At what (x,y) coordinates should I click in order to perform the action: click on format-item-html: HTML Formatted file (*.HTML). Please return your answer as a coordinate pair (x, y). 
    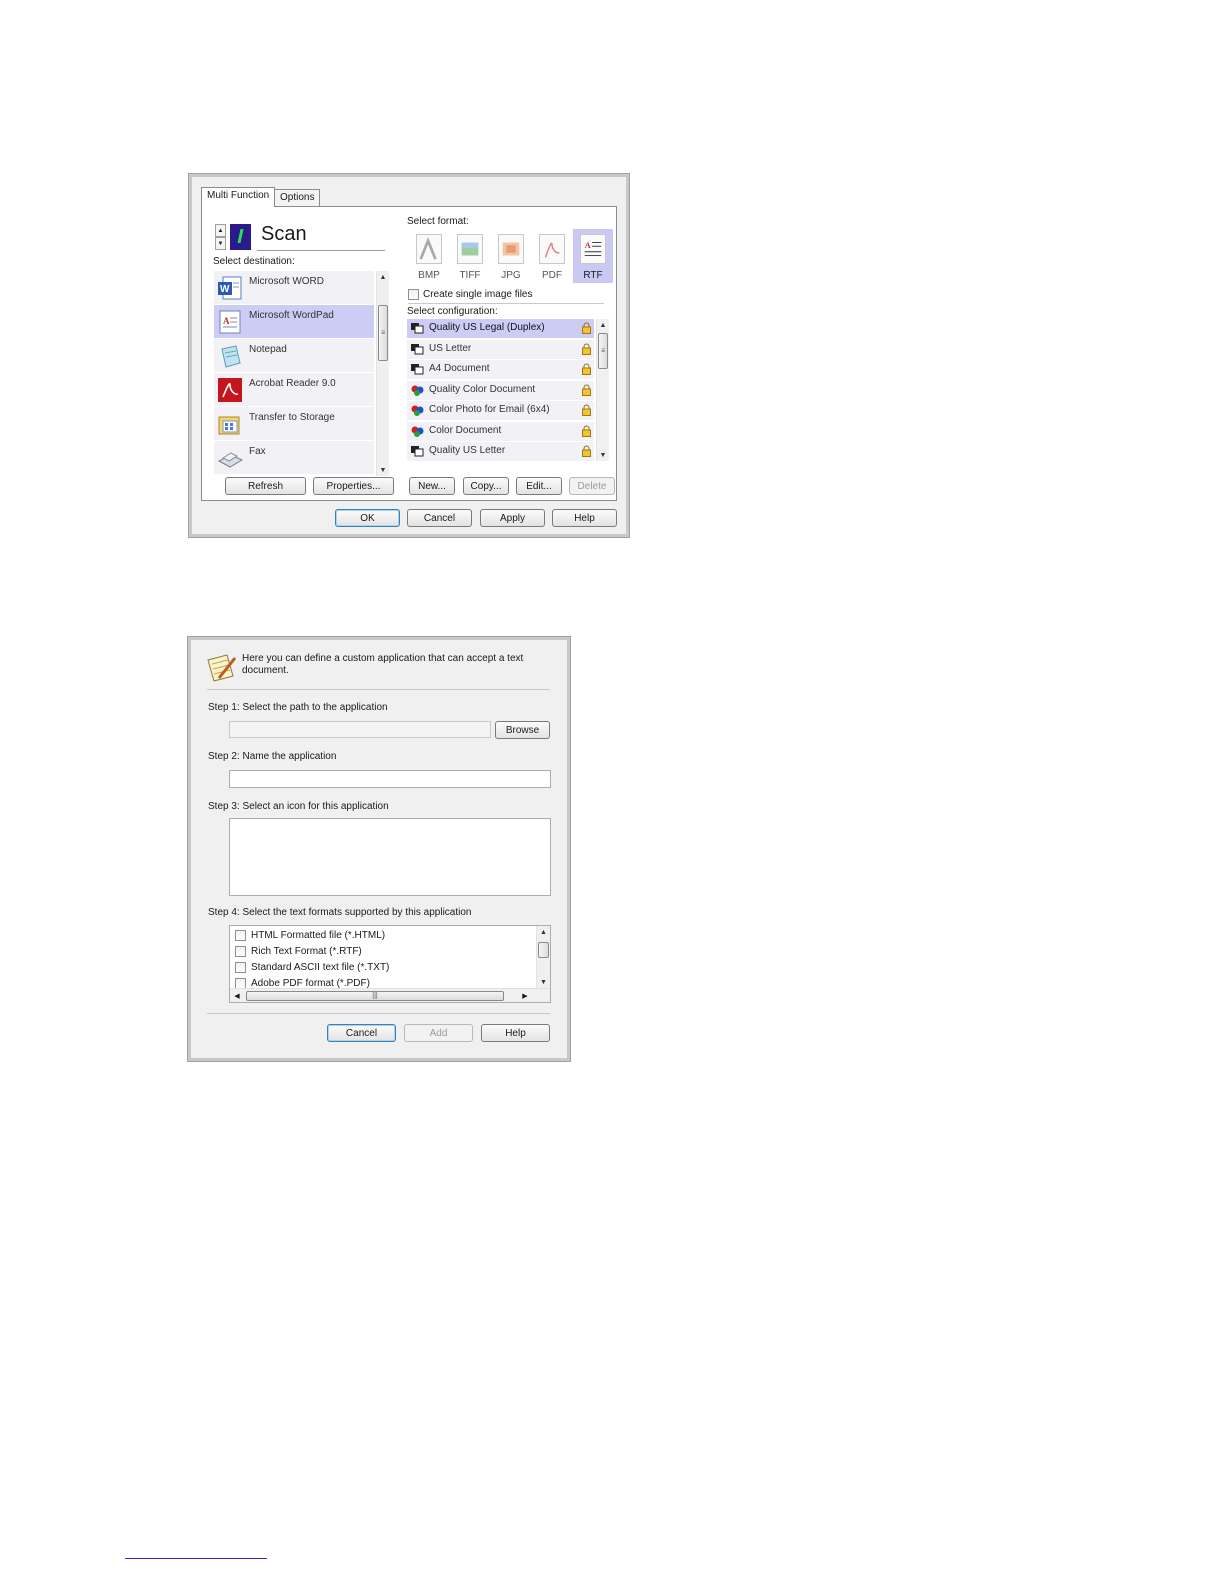
    Looking at the image, I should click on (310, 935).